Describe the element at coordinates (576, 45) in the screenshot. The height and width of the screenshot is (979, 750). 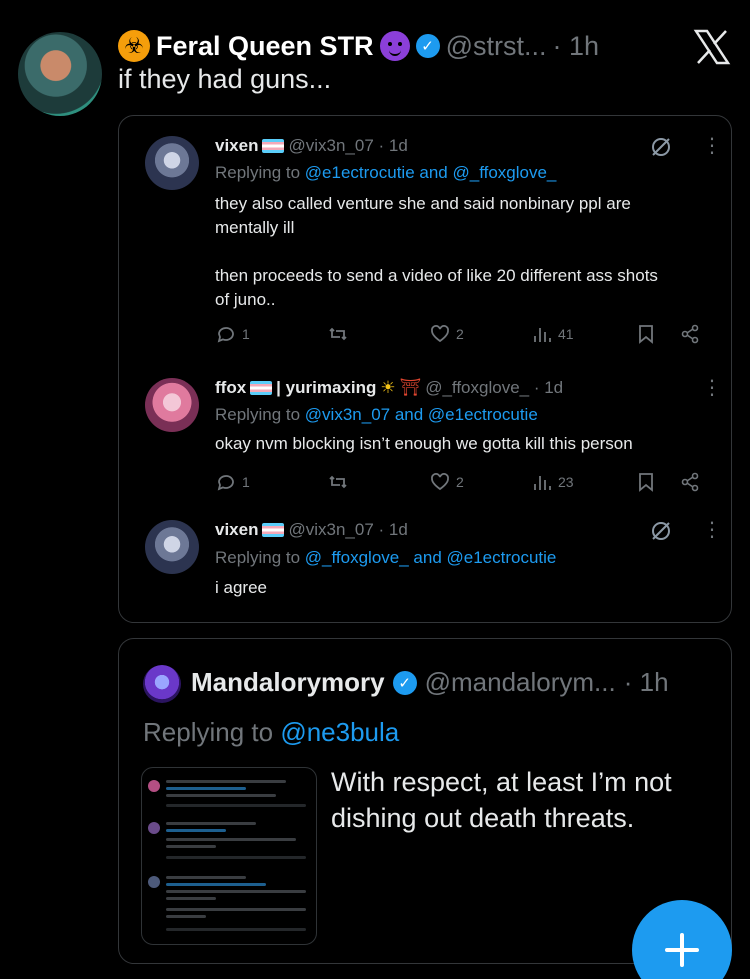
I see `post-time: · 1h` at that location.